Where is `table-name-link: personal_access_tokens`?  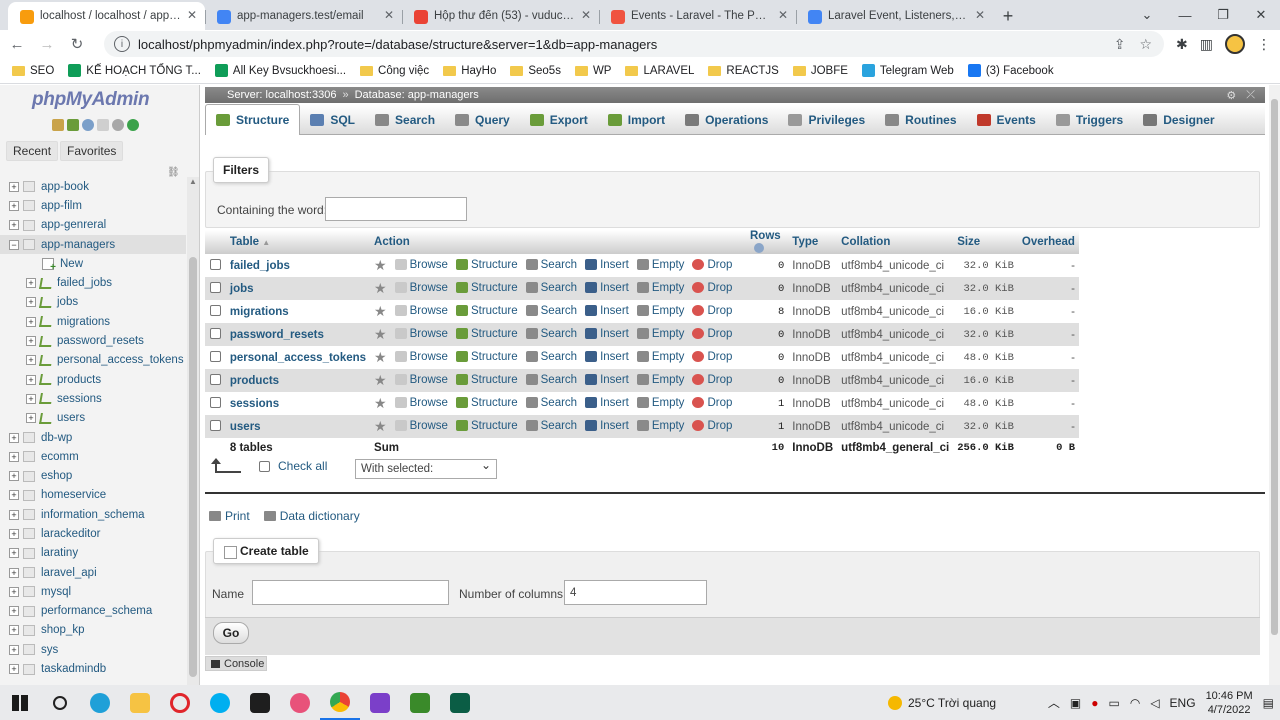 table-name-link: personal_access_tokens is located at coordinates (298, 357).